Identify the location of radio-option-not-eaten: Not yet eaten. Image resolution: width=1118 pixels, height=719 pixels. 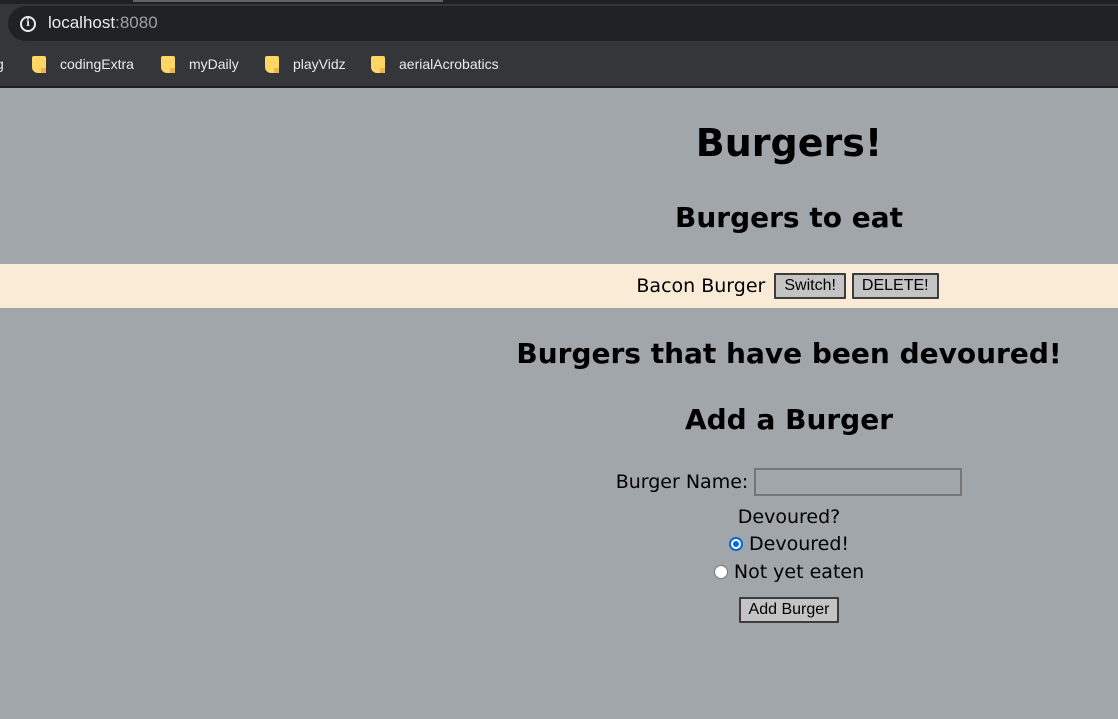
(789, 572).